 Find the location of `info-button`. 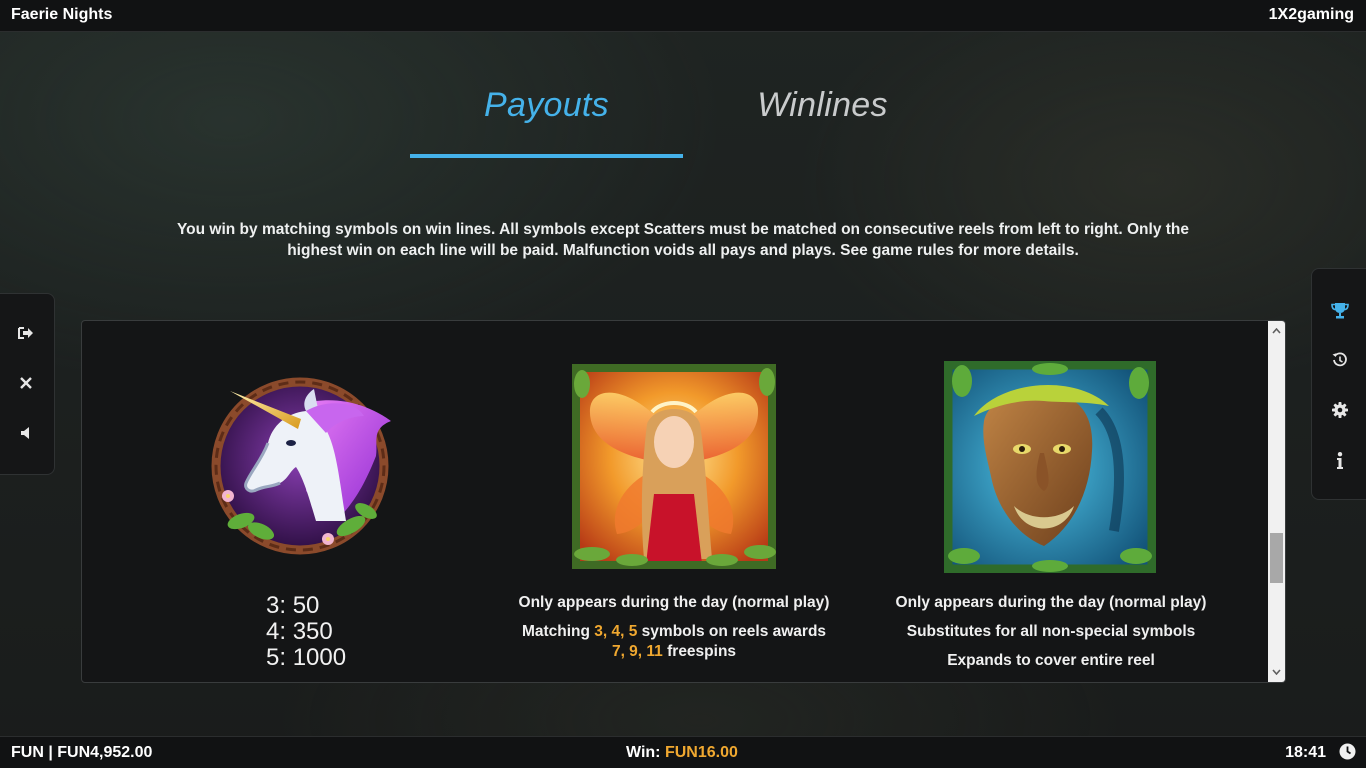

info-button is located at coordinates (1340, 460).